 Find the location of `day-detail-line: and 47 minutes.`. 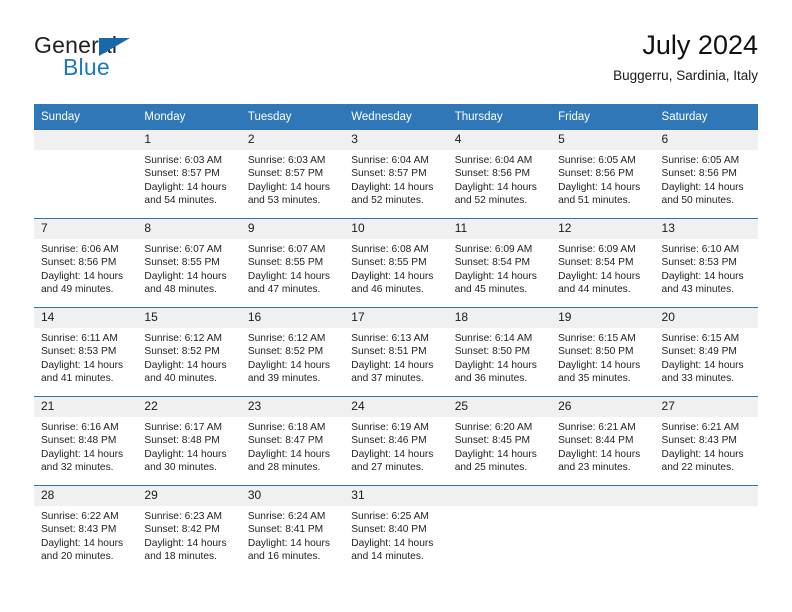

day-detail-line: and 47 minutes. is located at coordinates (284, 290).